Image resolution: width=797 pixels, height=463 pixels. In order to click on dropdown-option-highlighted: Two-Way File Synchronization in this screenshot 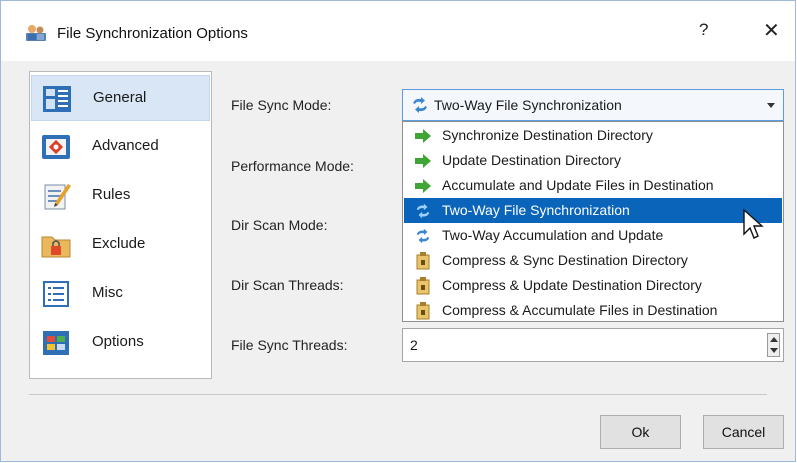, I will do `click(593, 210)`.